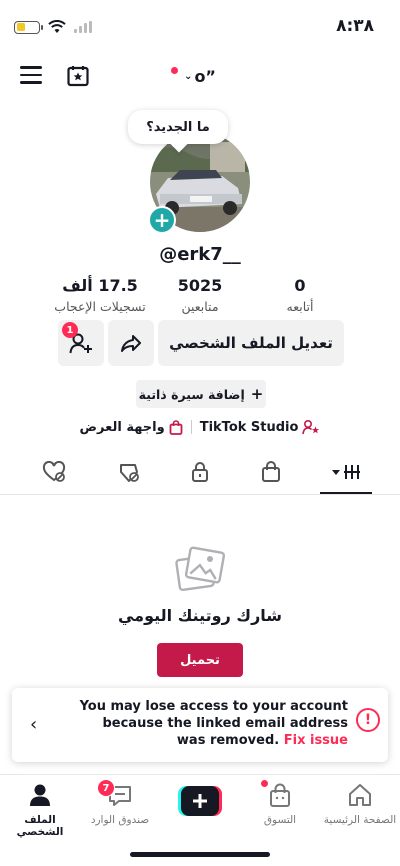 The height and width of the screenshot is (866, 400). I want to click on status-icons, so click(53, 27).